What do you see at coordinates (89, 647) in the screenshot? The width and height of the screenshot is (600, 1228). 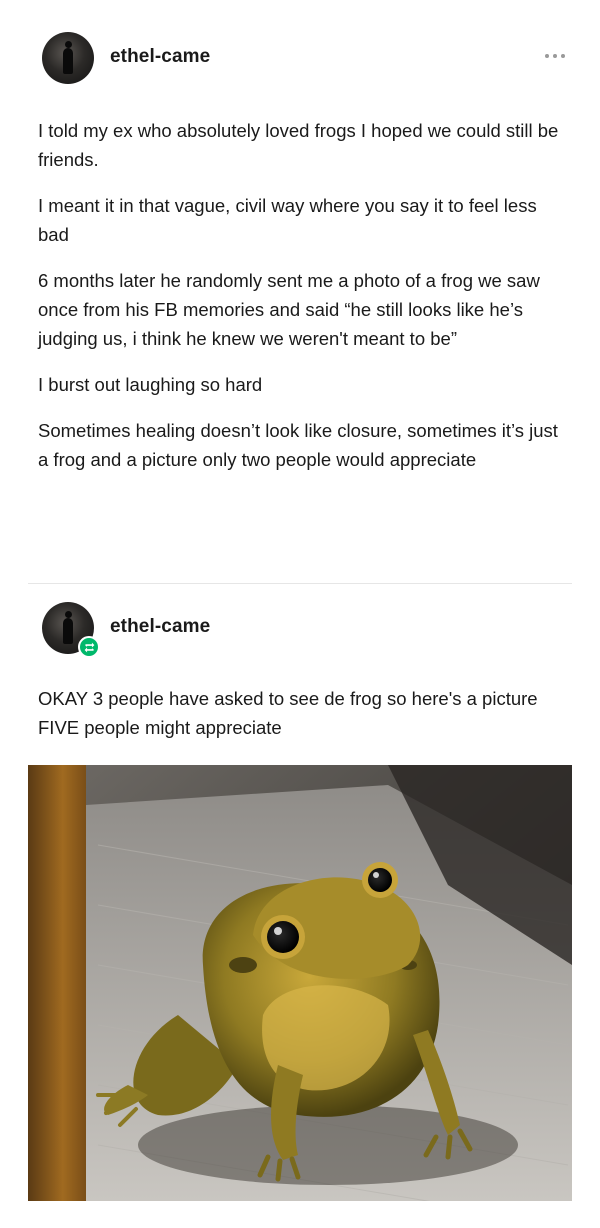 I see `reblog-icon` at bounding box center [89, 647].